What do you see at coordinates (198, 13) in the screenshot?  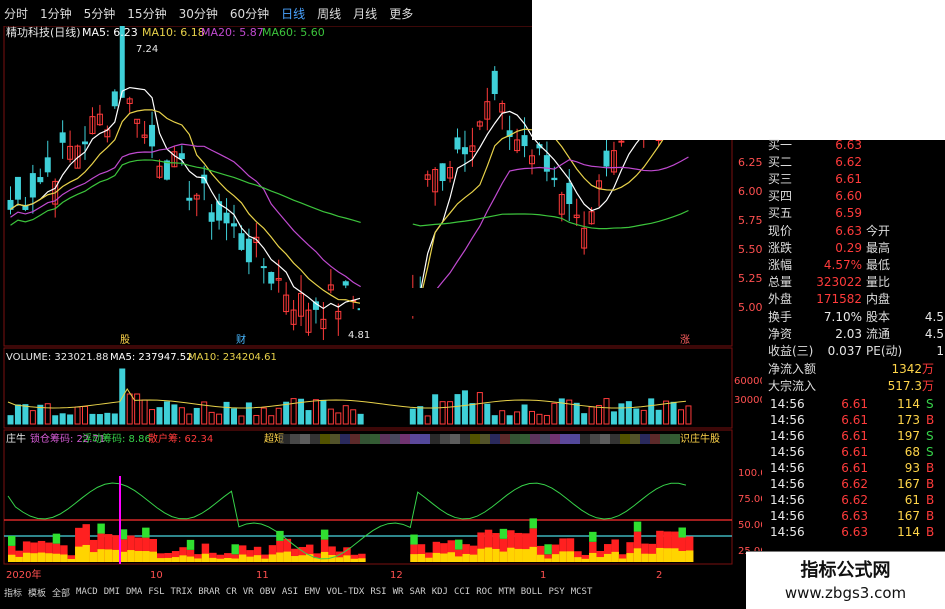 I see `period-tab-4: 30分钟` at bounding box center [198, 13].